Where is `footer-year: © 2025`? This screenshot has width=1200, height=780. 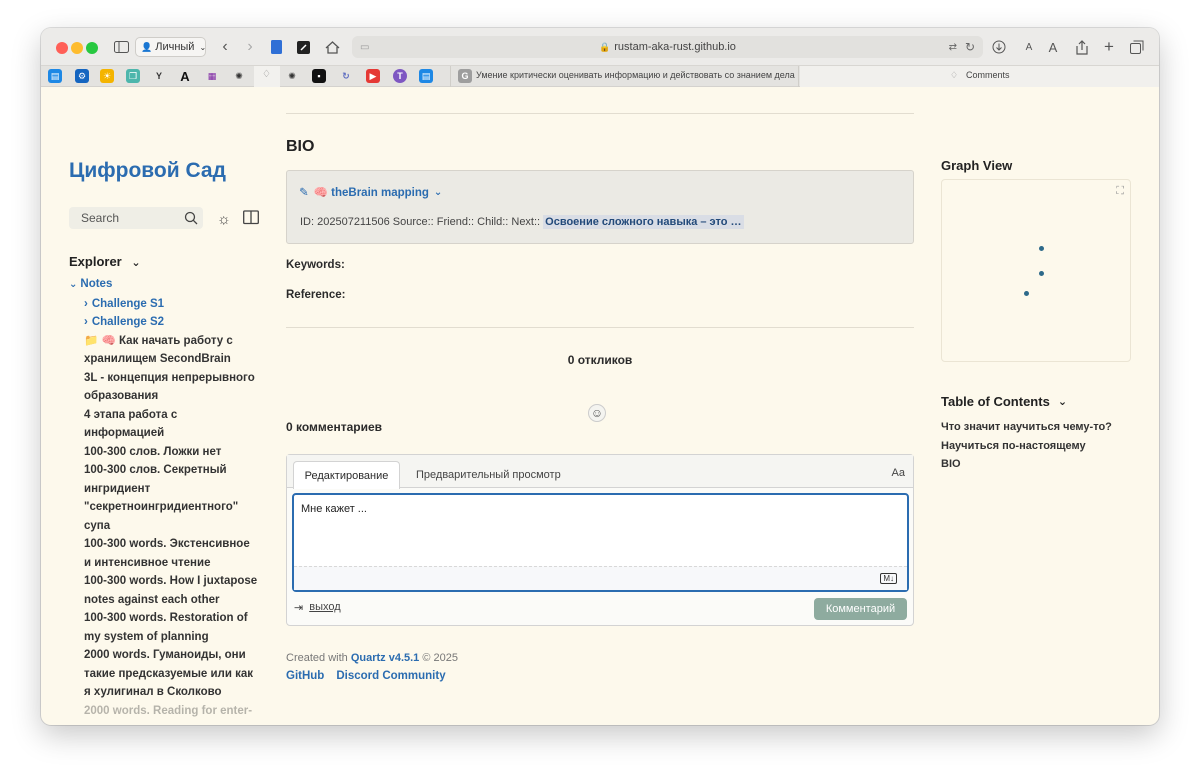
footer-year: © 2025 is located at coordinates (440, 658).